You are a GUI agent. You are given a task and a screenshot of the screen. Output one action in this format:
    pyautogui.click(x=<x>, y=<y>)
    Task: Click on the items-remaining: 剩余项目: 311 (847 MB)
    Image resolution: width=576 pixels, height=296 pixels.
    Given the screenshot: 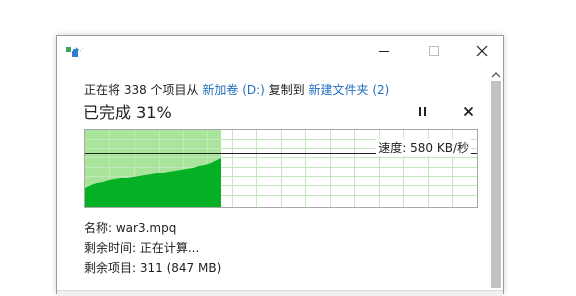 What is the action you would take?
    pyautogui.click(x=153, y=268)
    